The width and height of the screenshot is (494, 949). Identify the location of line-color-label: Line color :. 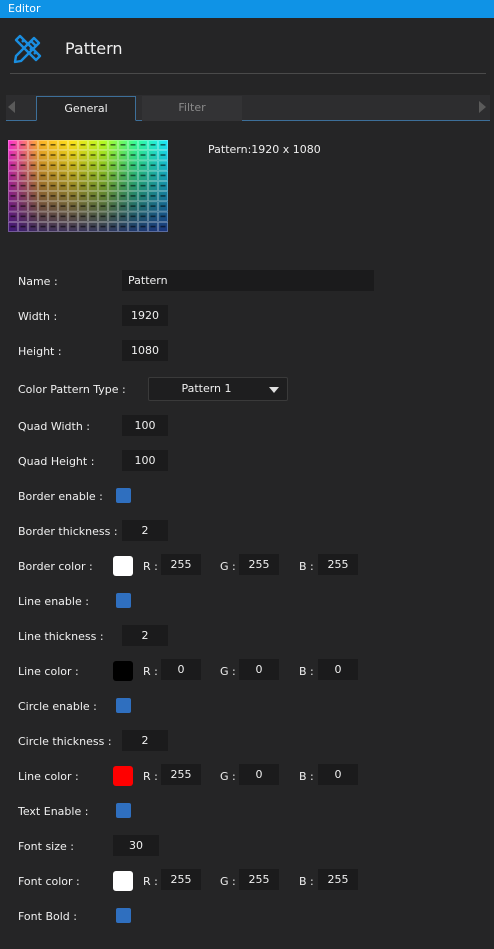
(48, 671).